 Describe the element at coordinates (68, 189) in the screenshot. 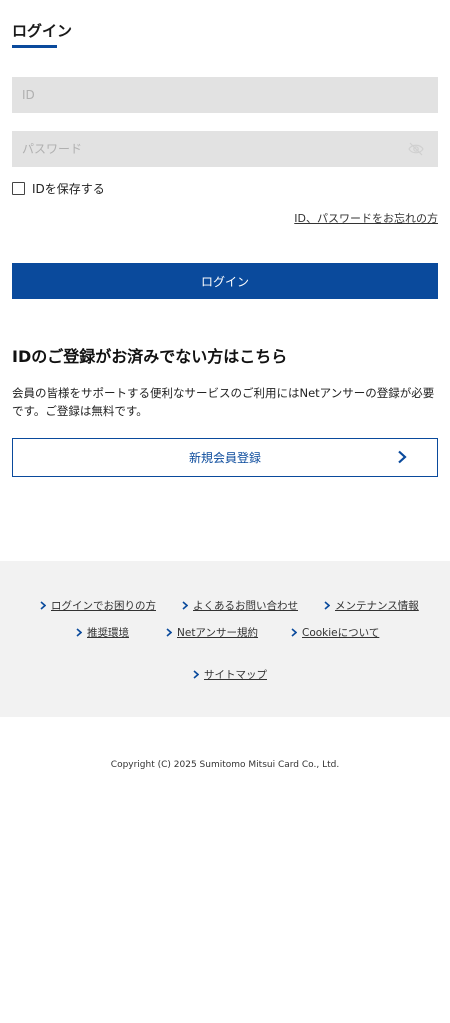

I see `remember-label: IDを保存する` at that location.